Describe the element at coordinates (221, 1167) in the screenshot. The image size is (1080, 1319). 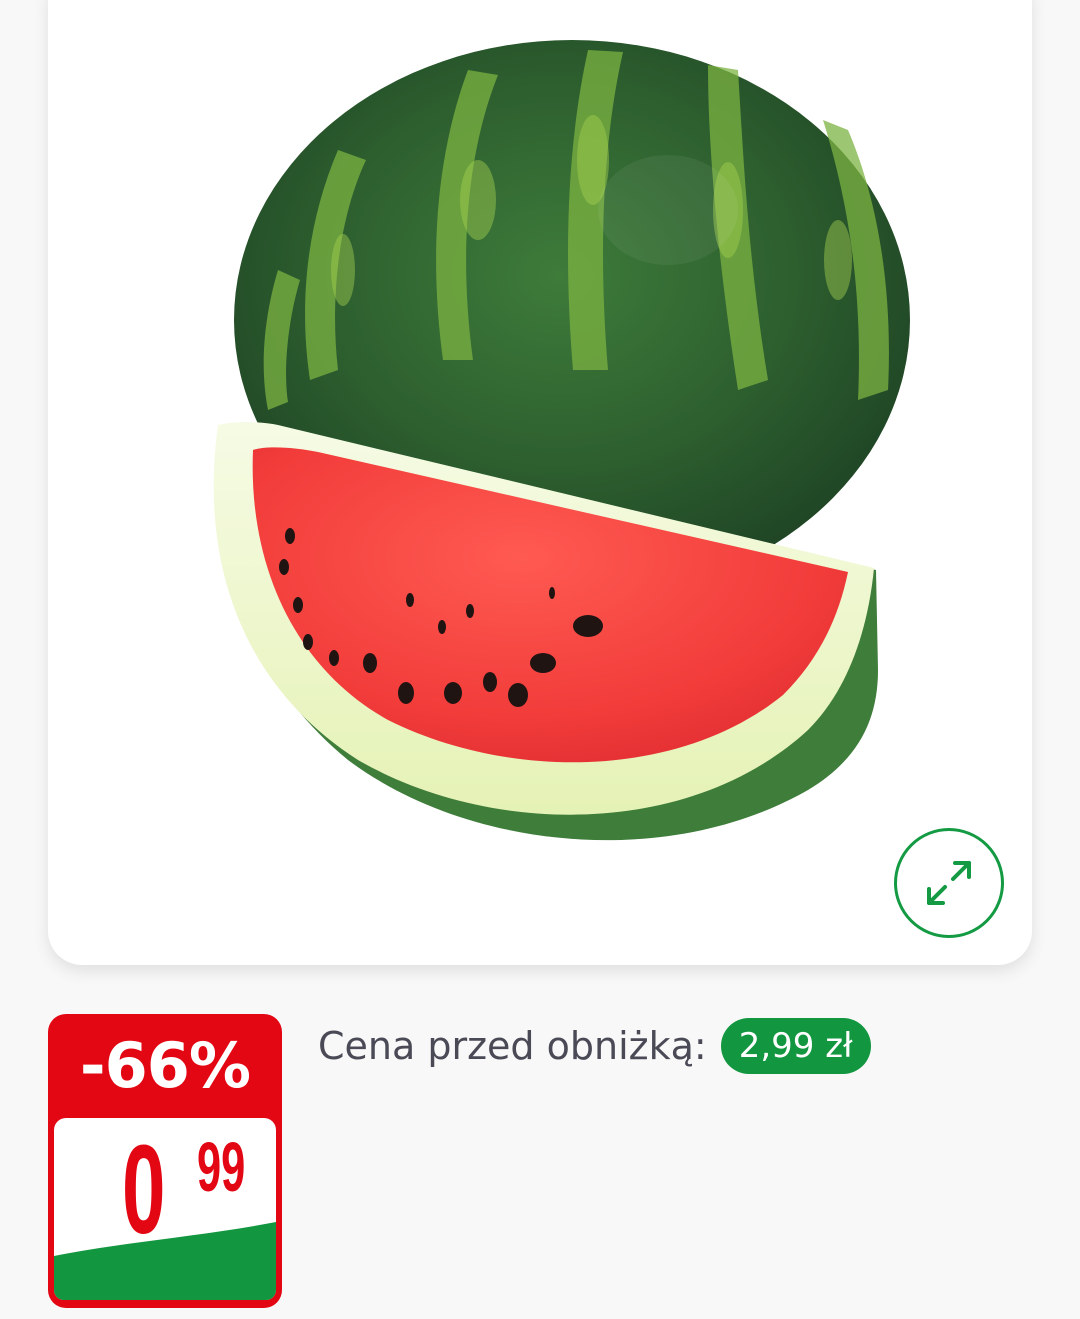
I see `price-decimal: 99` at that location.